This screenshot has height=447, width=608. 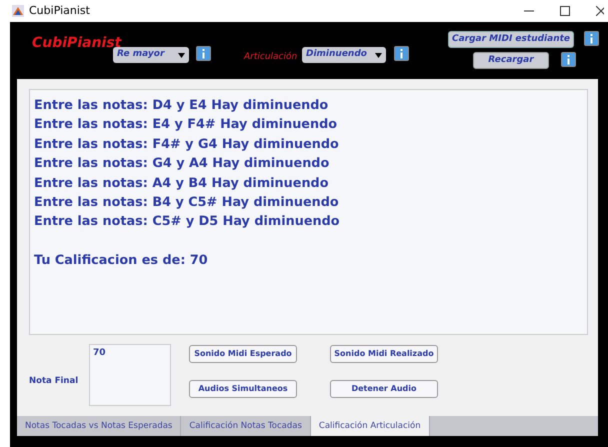 I want to click on result-line: Entre las notas: G4 y A4 Hay diminuendo, so click(x=182, y=164).